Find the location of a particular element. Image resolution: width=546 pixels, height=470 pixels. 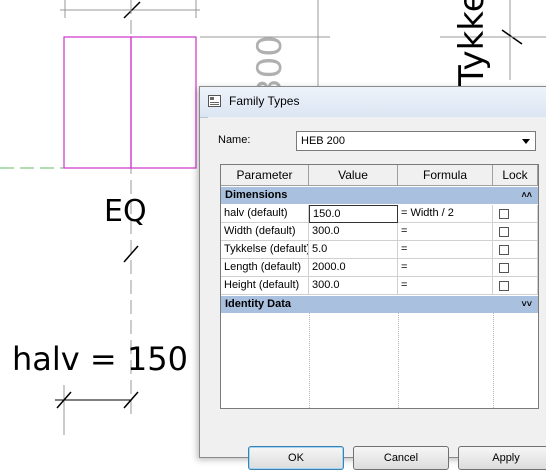

ok-button: OK is located at coordinates (296, 458).